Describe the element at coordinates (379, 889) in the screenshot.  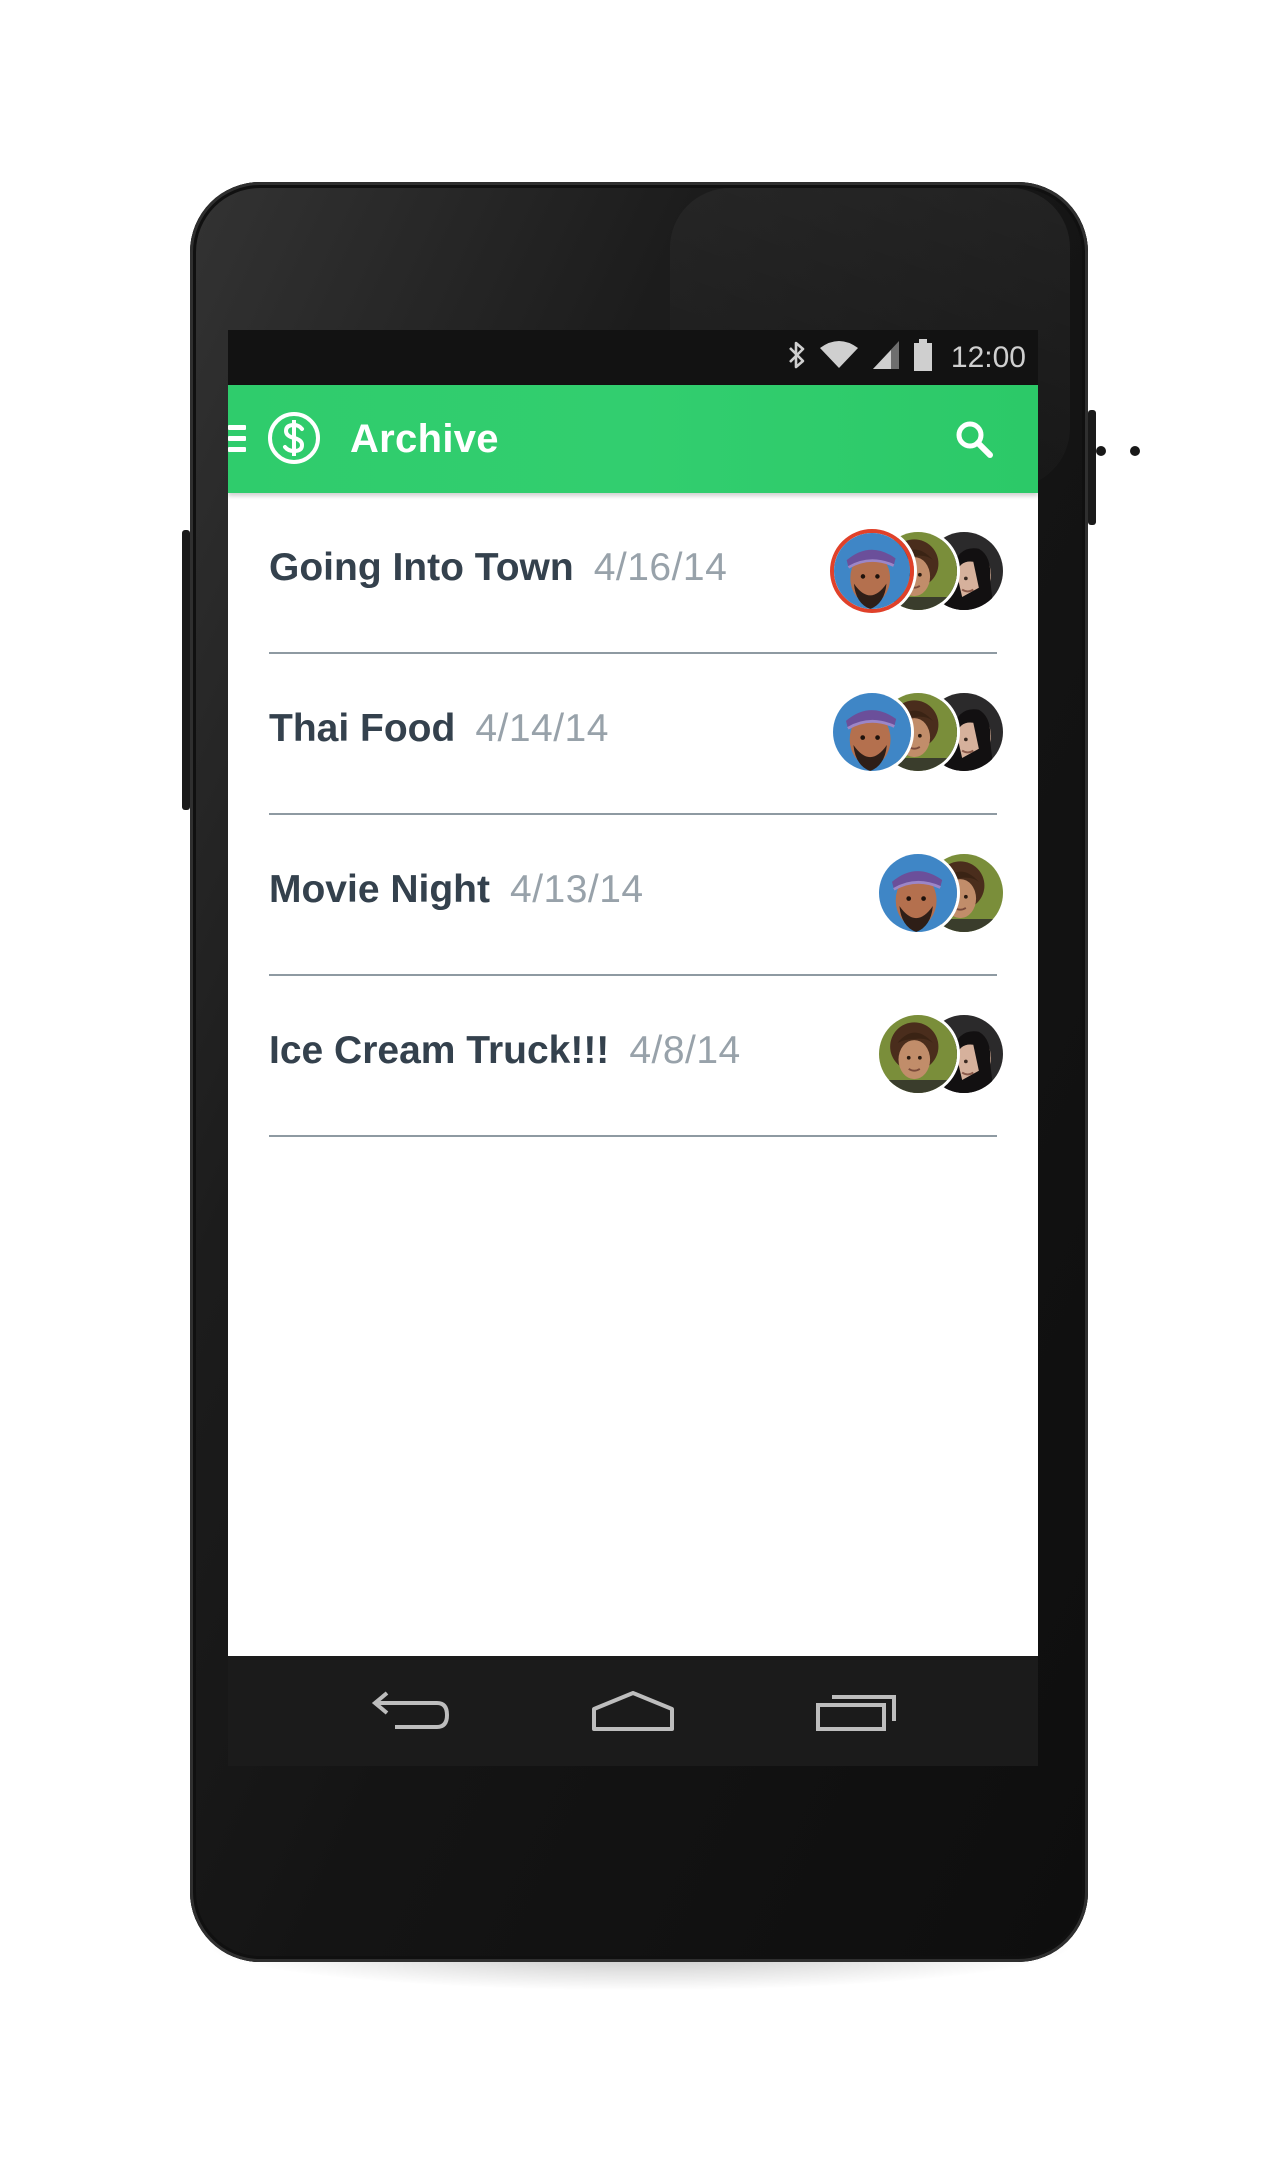
I see `item-name: Movie Night` at that location.